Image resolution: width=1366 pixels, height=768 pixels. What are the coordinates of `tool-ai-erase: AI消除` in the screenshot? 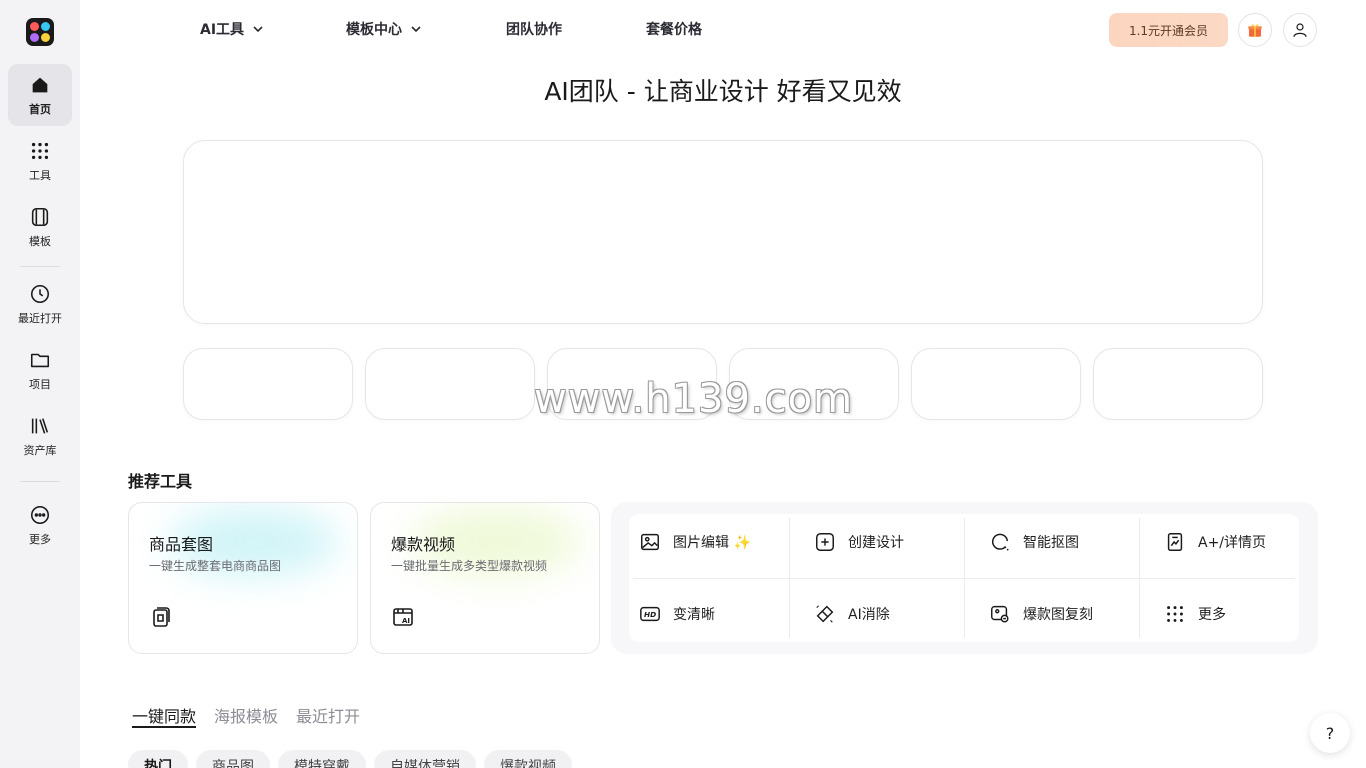 It's located at (852, 614).